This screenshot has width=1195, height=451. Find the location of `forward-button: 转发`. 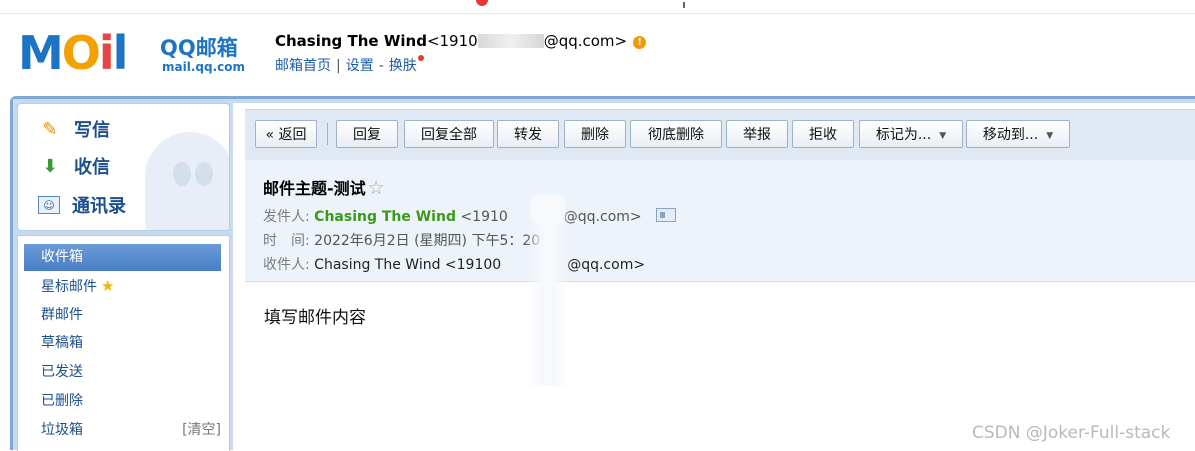

forward-button: 转发 is located at coordinates (528, 134).